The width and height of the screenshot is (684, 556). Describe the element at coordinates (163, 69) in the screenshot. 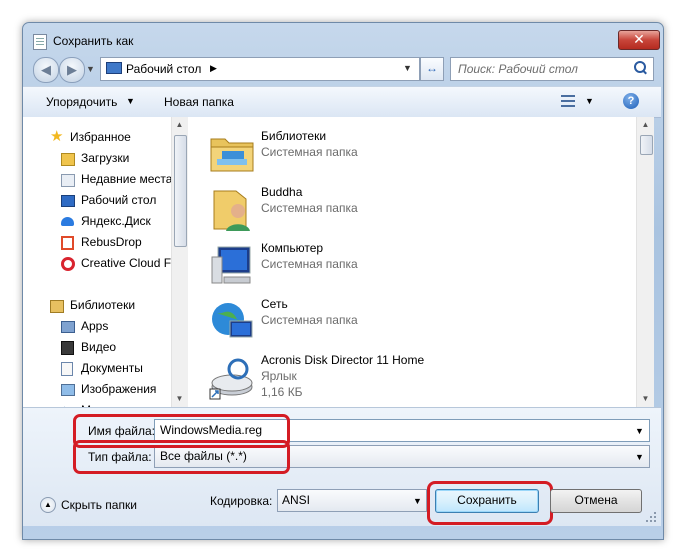

I see `address-crumb: Рабочий стол` at that location.